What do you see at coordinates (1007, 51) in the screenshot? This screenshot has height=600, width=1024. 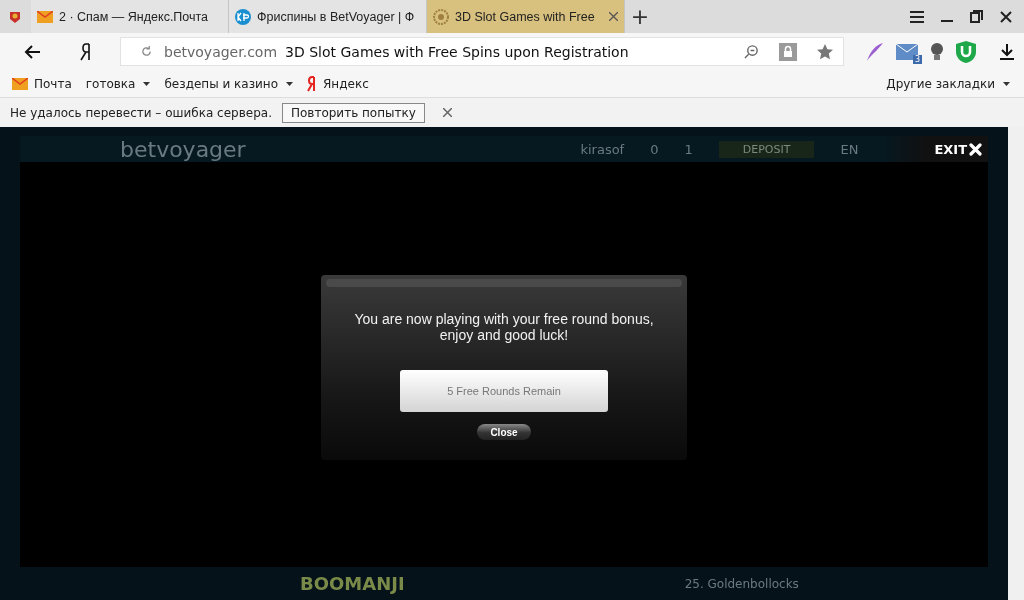 I see `download-icon` at bounding box center [1007, 51].